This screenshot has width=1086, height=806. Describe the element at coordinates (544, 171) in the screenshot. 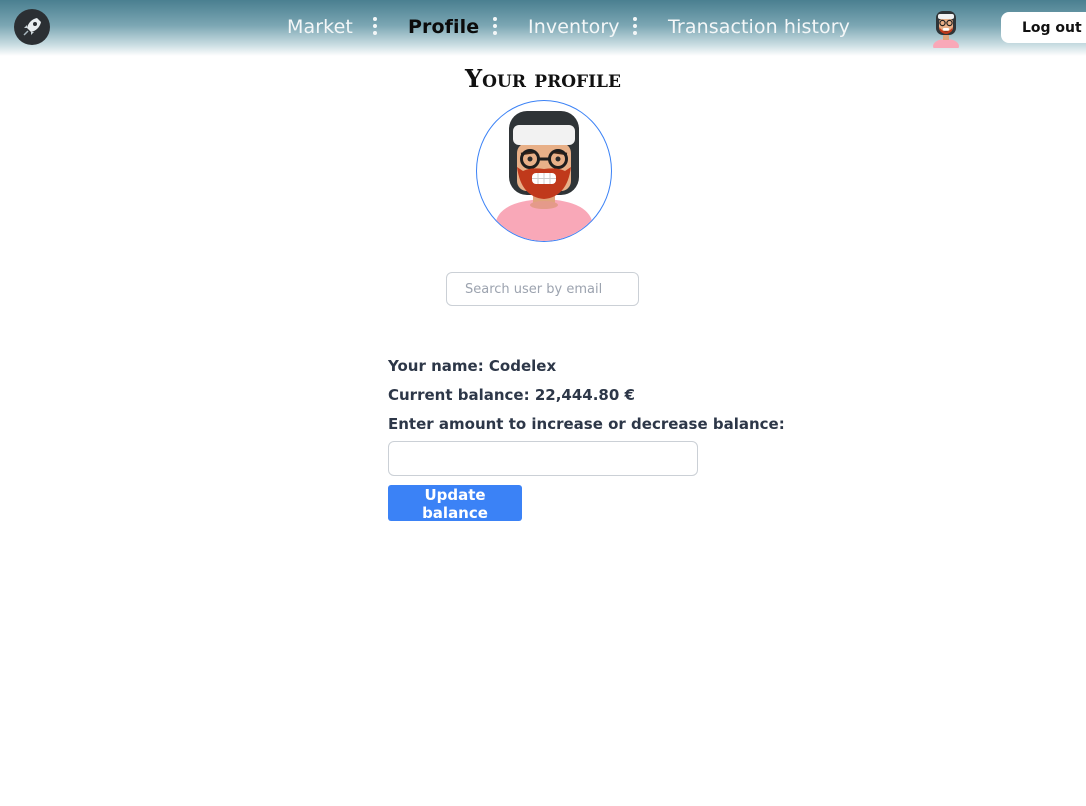

I see `profile-avatar` at that location.